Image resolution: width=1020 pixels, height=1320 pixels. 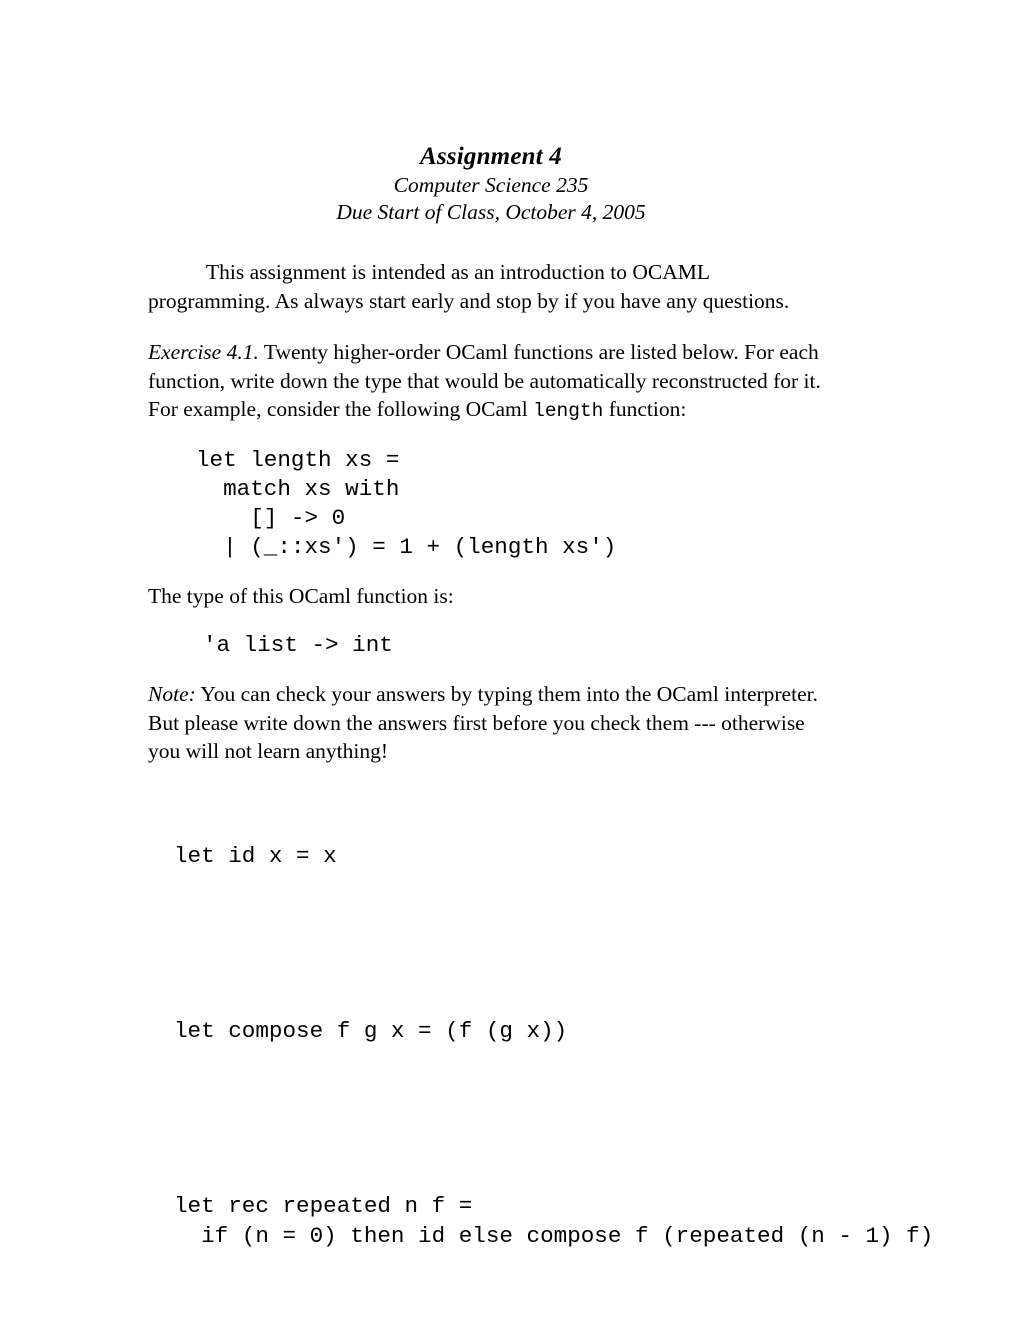 What do you see at coordinates (568, 411) in the screenshot?
I see `exercise-mono-term: length` at bounding box center [568, 411].